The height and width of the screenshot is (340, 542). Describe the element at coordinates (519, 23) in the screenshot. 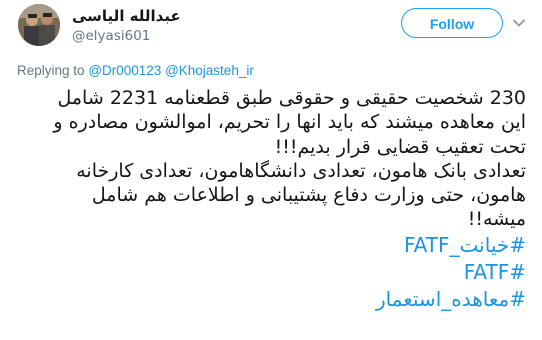

I see `chevron-down-icon` at that location.